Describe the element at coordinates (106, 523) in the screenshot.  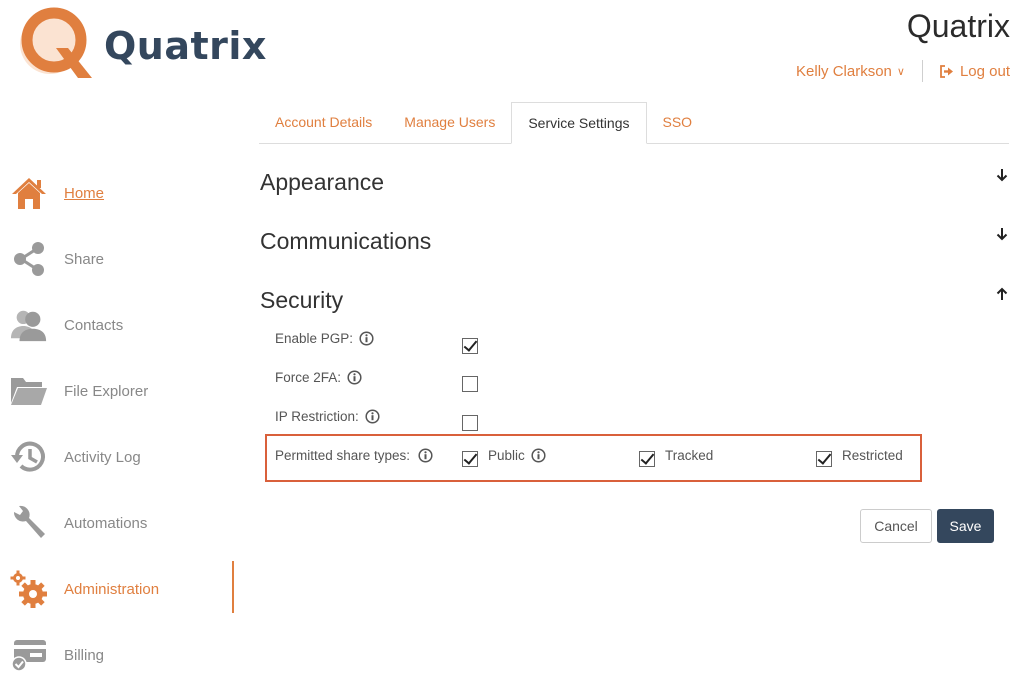
I see `sidebar-item-label: Automations` at that location.